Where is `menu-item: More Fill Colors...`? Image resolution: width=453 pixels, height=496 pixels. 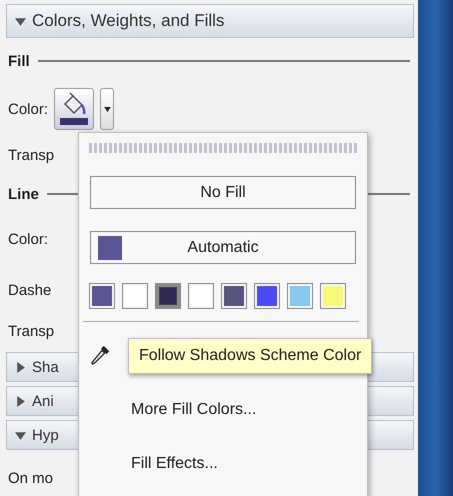
menu-item: More Fill Colors... is located at coordinates (193, 410).